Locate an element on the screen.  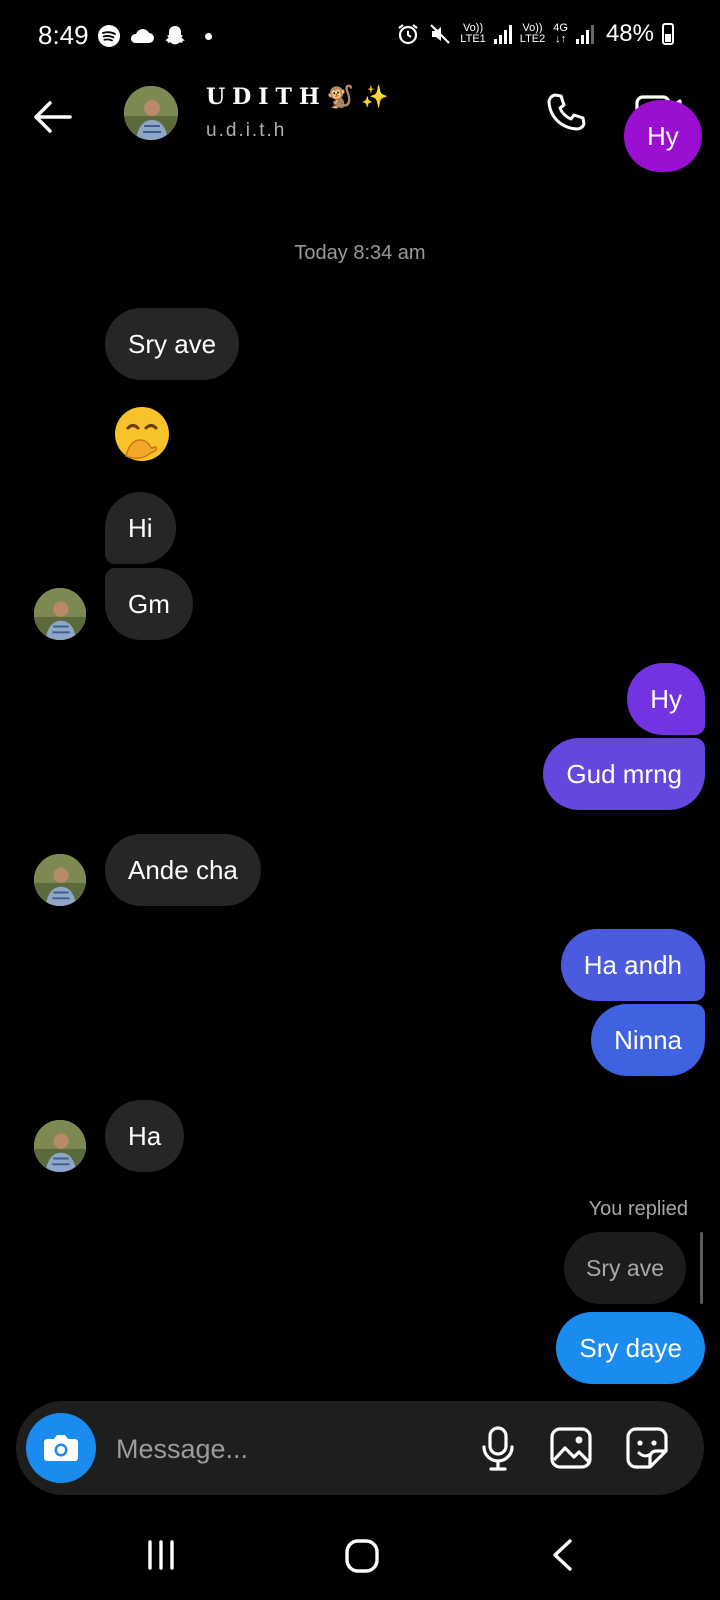
microphone-icon is located at coordinates (498, 1448).